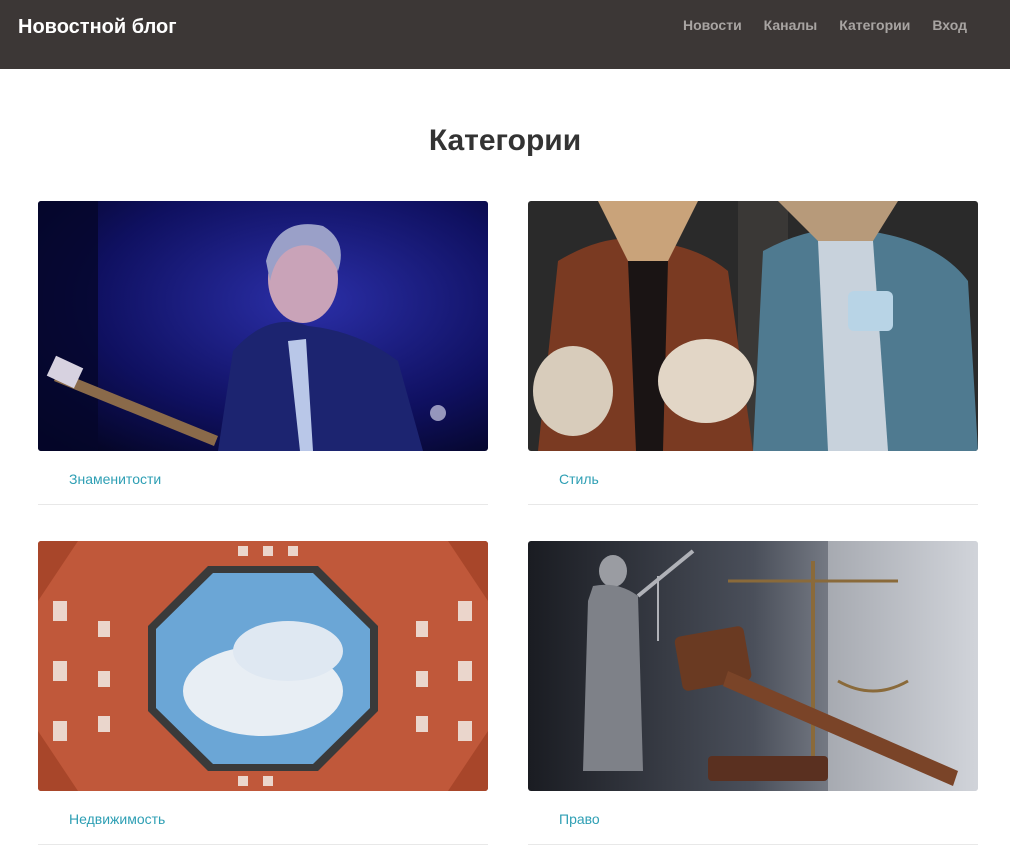 Image resolution: width=1010 pixels, height=860 pixels. What do you see at coordinates (753, 478) in the screenshot?
I see `card-footer: Стиль` at bounding box center [753, 478].